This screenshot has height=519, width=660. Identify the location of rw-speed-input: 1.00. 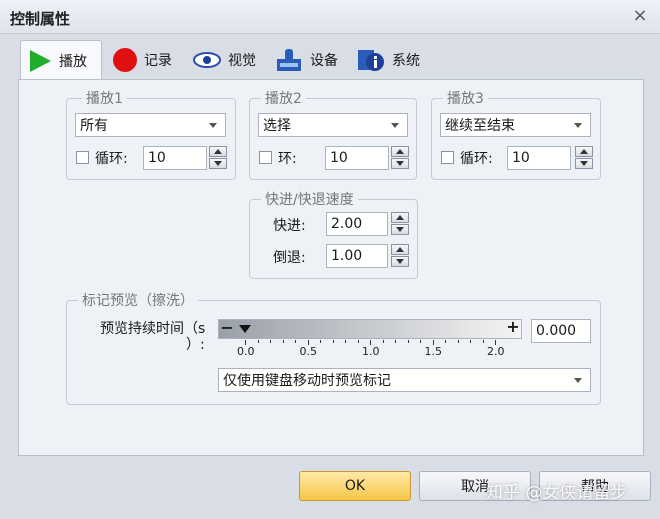
(357, 256).